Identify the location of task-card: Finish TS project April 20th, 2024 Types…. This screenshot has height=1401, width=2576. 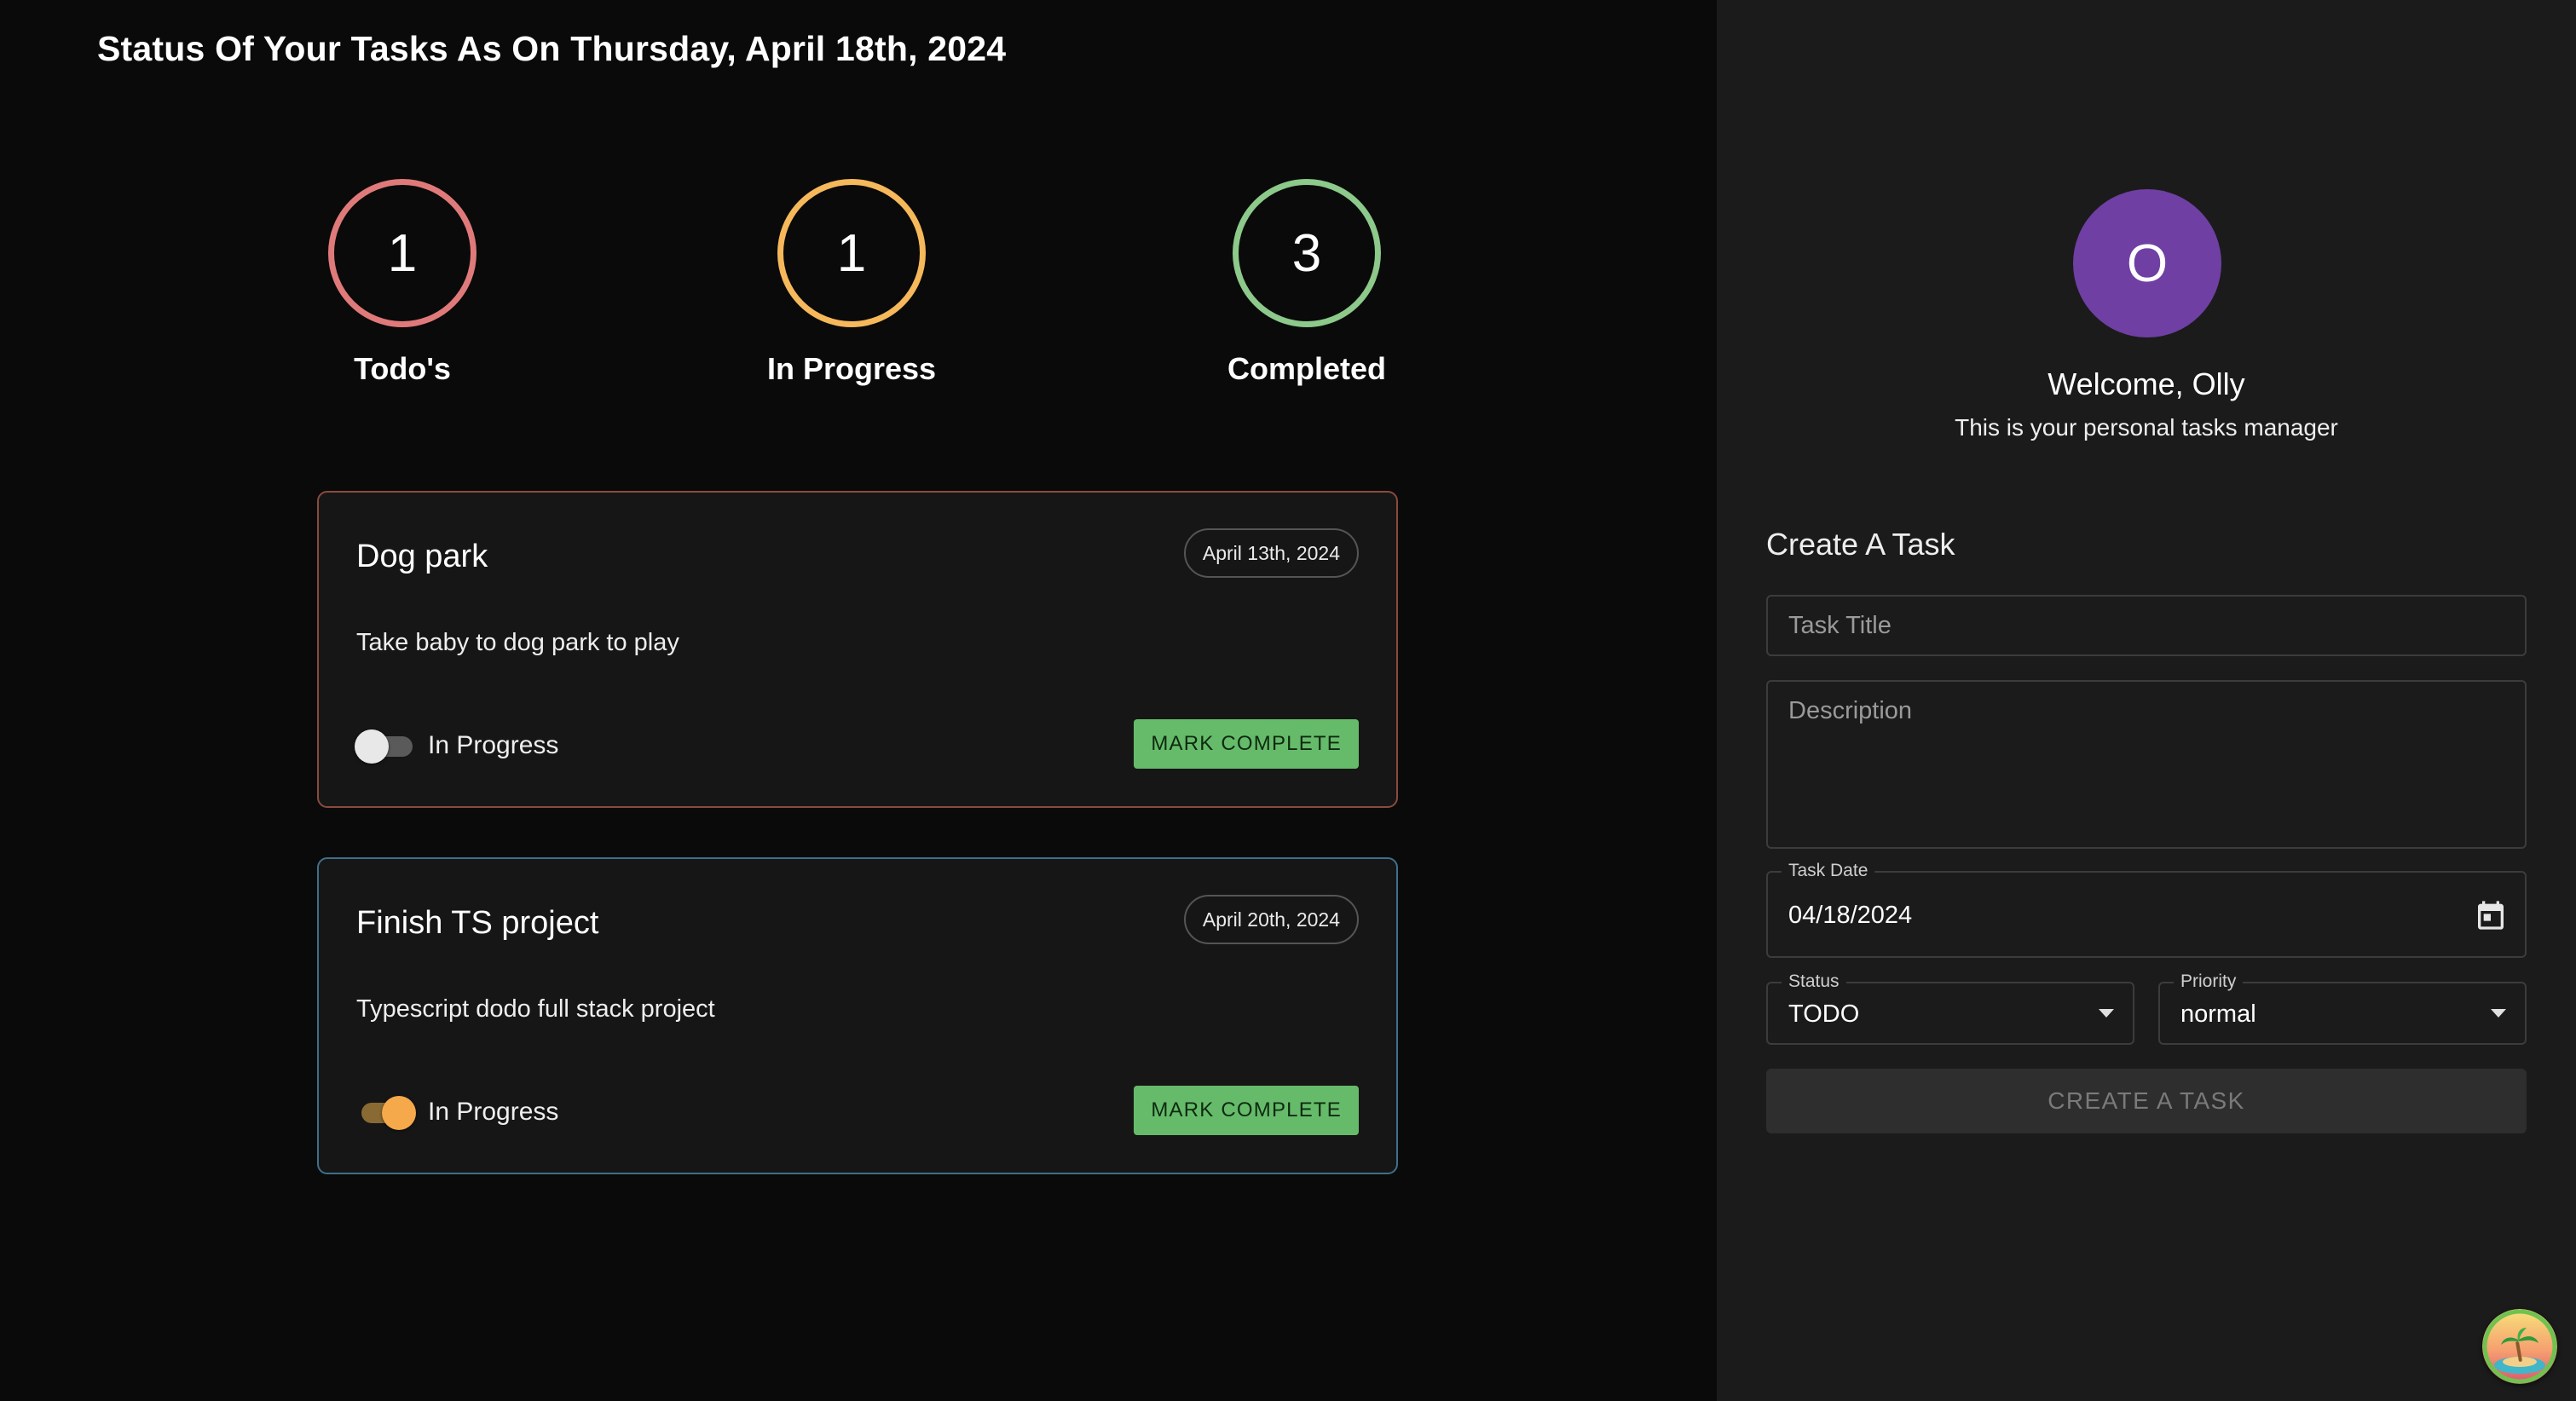
(857, 1015).